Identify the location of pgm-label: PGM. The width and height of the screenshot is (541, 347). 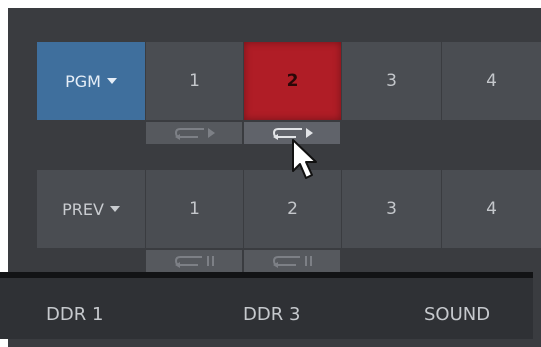
(83, 81).